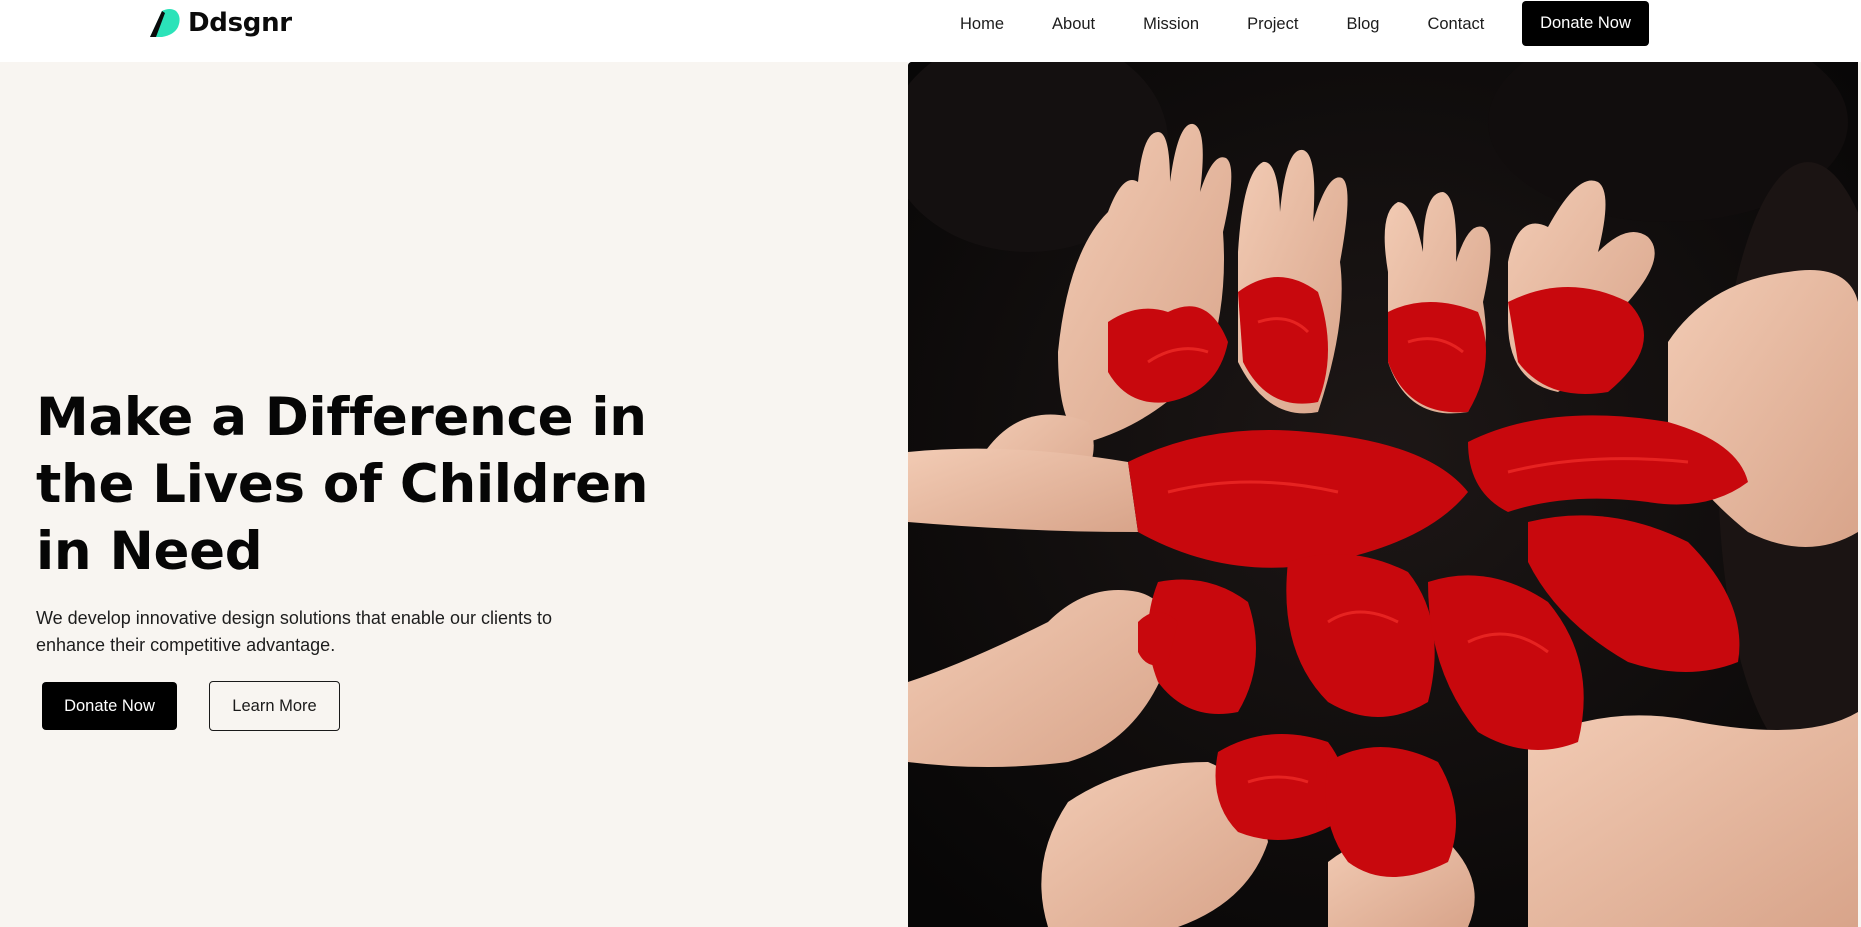 The image size is (1861, 927). What do you see at coordinates (240, 23) in the screenshot?
I see `brand-name: Ddsgnr` at bounding box center [240, 23].